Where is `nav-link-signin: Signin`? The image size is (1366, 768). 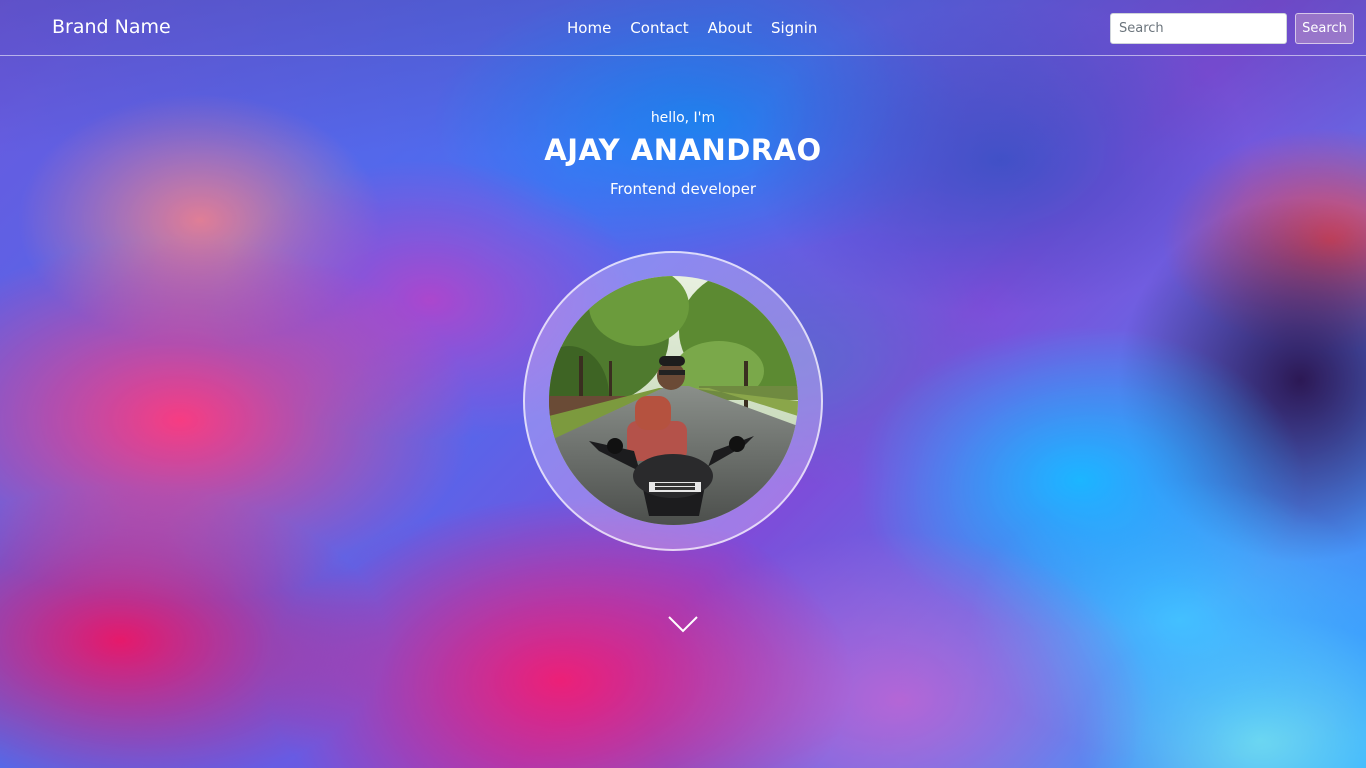
nav-link-signin: Signin is located at coordinates (794, 28).